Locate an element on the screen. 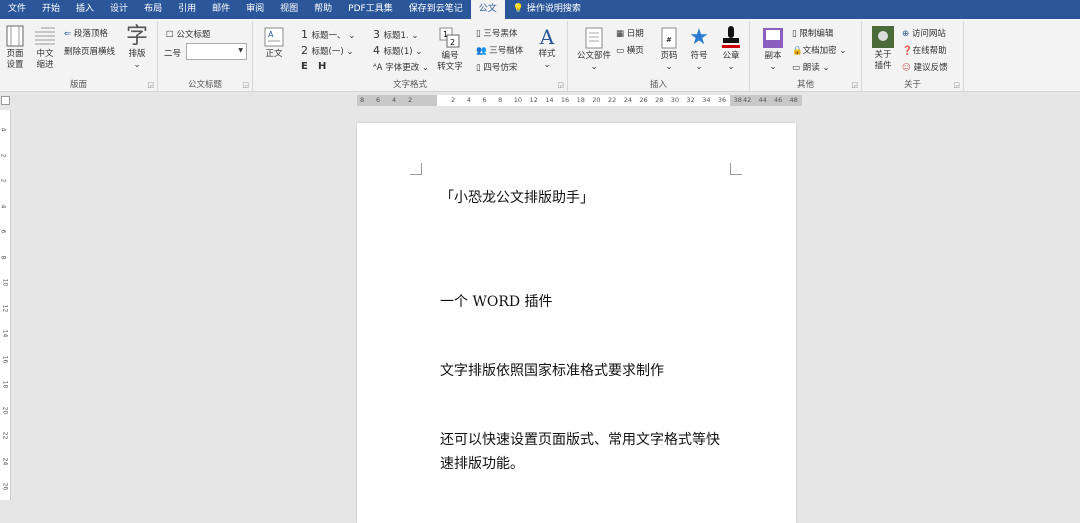 This screenshot has width=1080, height=523. tab-4: 布局 is located at coordinates (153, 9).